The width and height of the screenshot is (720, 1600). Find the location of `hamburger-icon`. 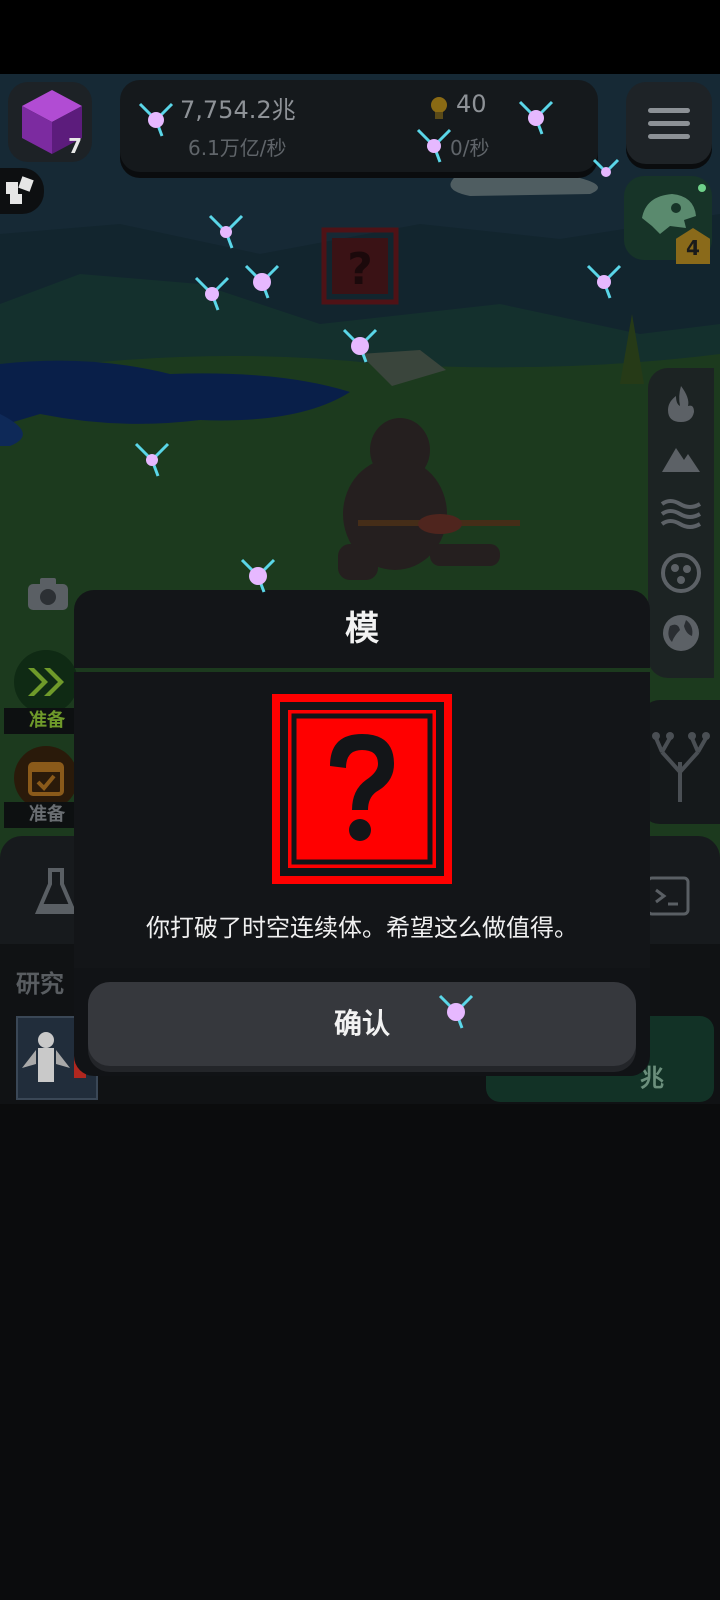

hamburger-icon is located at coordinates (669, 110).